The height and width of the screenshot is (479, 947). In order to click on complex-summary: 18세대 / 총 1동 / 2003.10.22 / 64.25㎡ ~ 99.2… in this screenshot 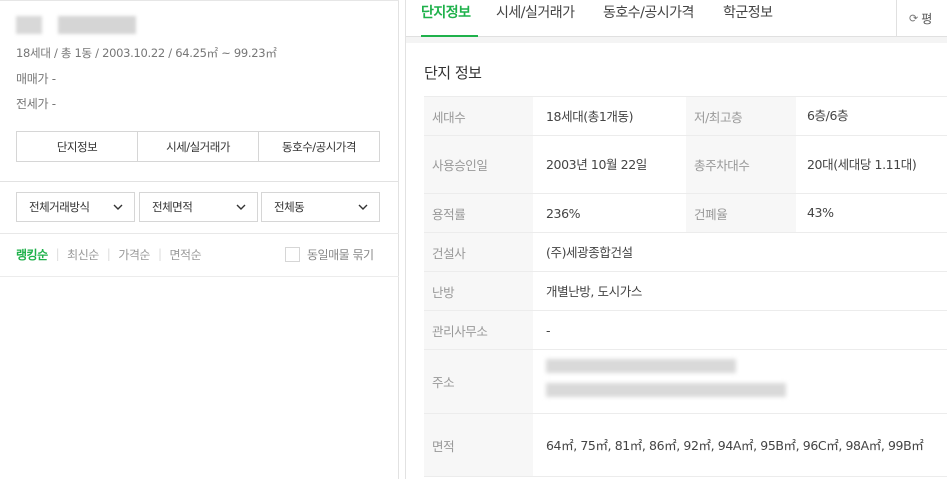, I will do `click(146, 53)`.